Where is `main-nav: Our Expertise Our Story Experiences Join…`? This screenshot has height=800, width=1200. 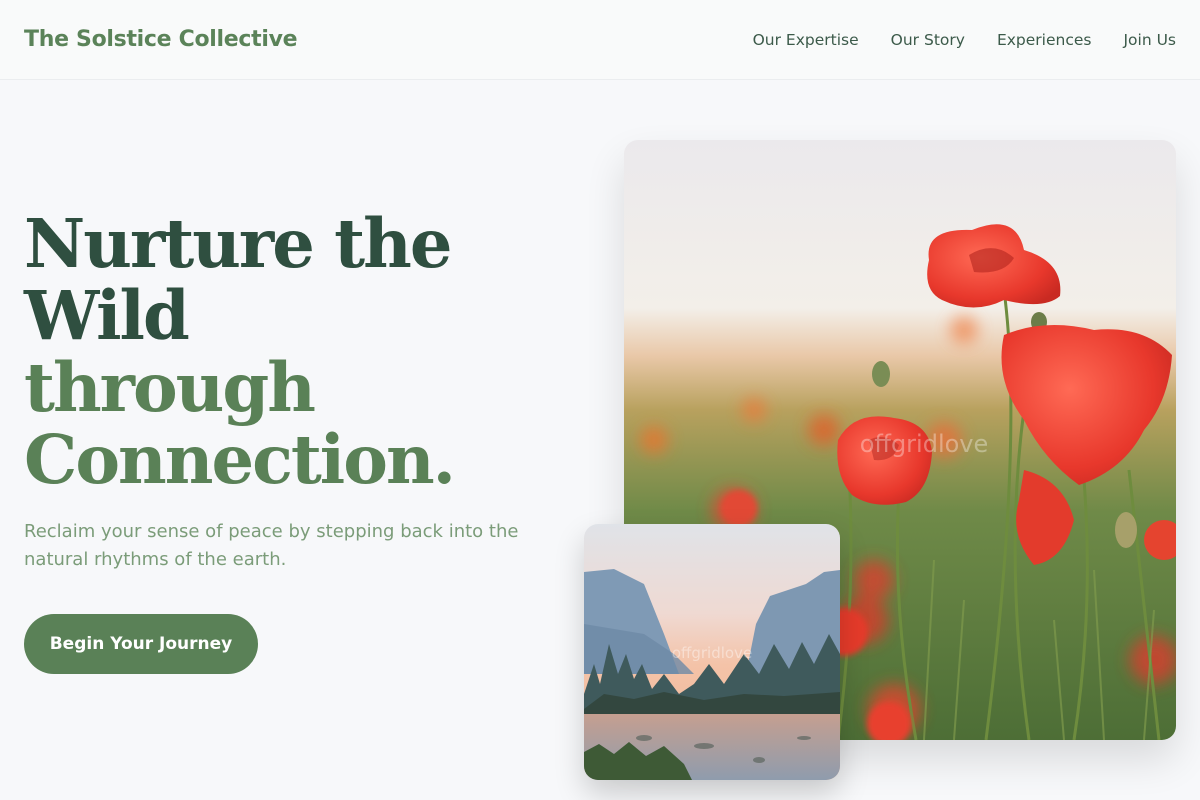
main-nav: Our Expertise Our Story Experiences Join… is located at coordinates (964, 40).